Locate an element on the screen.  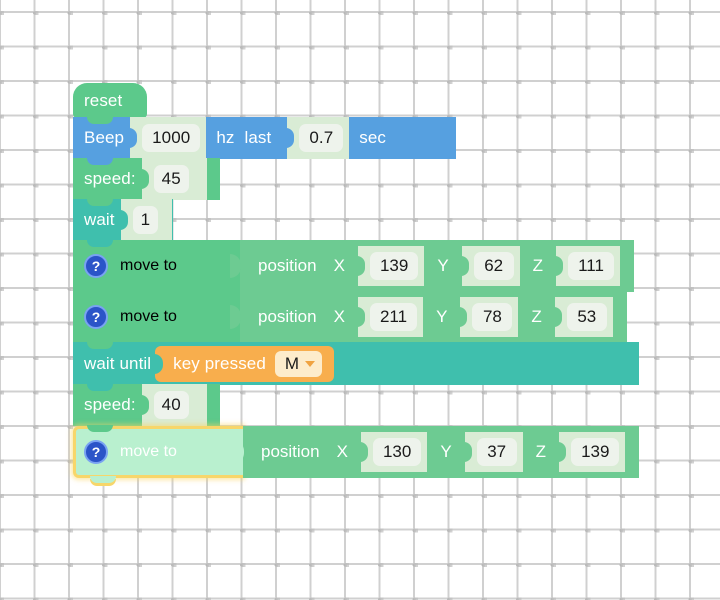
block-wait-until: wait until key pressed M is located at coordinates (356, 366).